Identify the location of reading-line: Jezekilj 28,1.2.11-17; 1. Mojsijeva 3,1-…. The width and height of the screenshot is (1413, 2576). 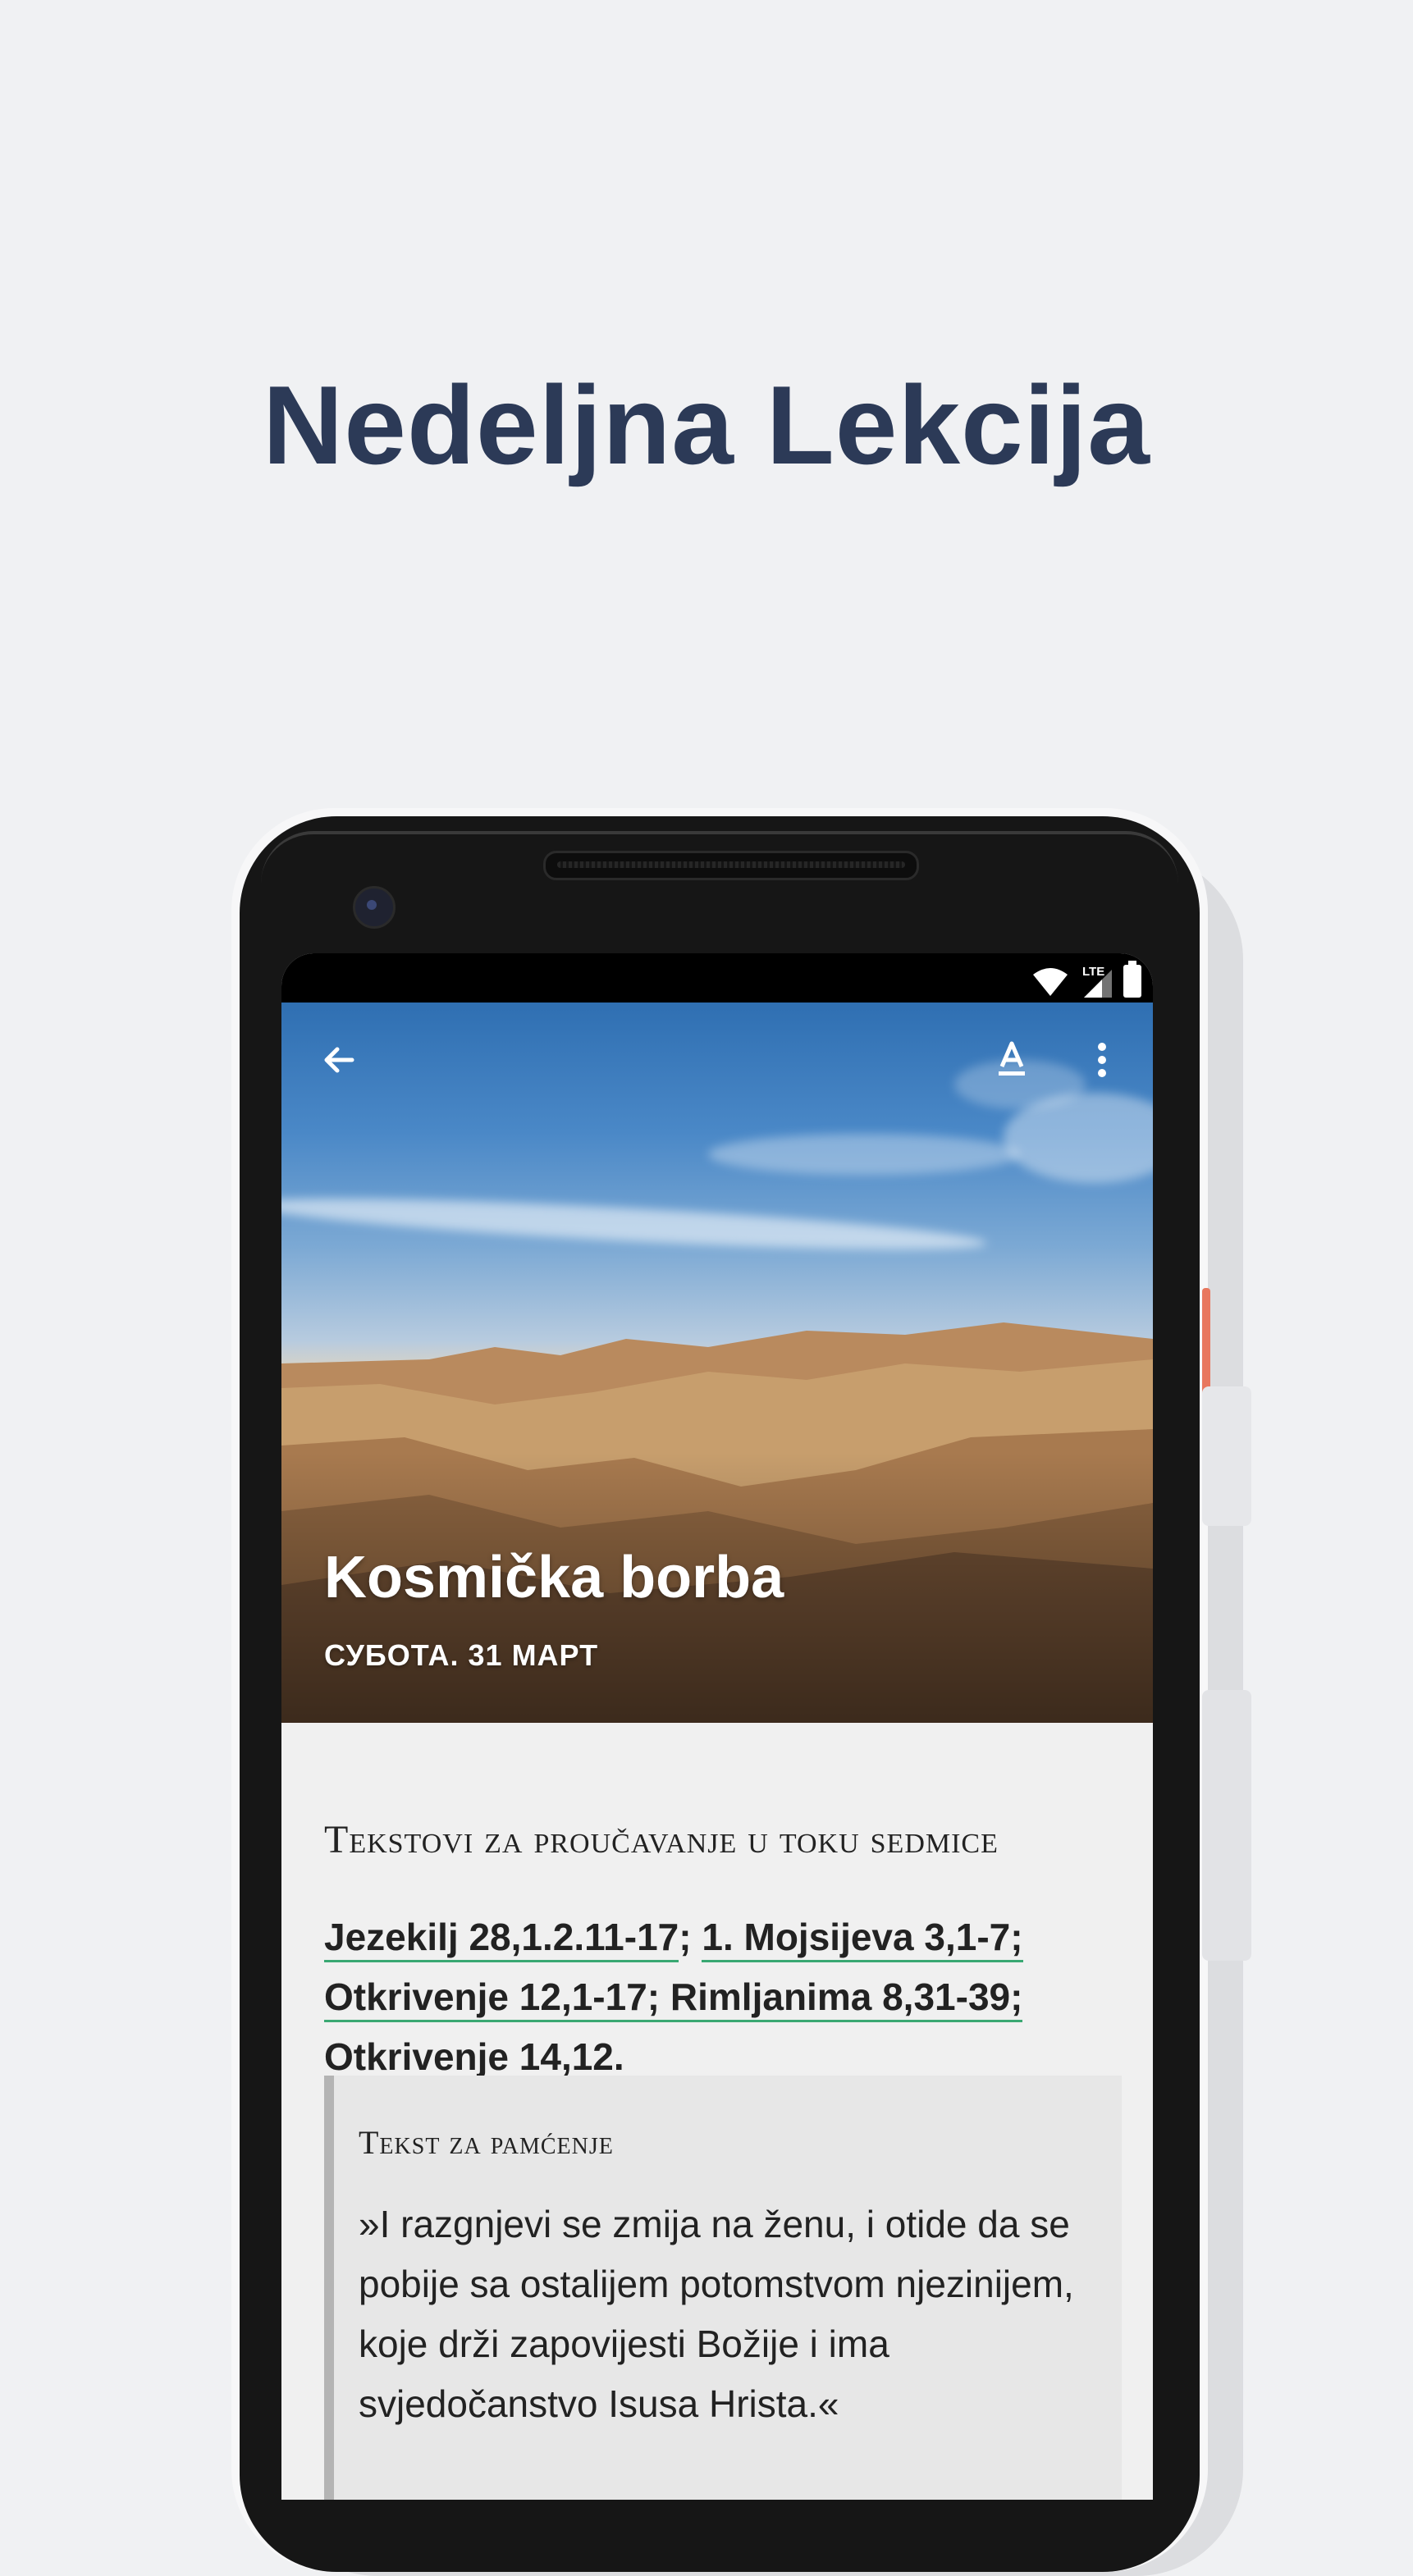
(718, 1937).